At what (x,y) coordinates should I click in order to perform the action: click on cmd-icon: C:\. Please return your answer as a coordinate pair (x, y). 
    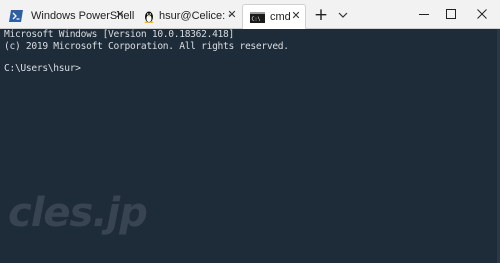
    Looking at the image, I should click on (257, 17).